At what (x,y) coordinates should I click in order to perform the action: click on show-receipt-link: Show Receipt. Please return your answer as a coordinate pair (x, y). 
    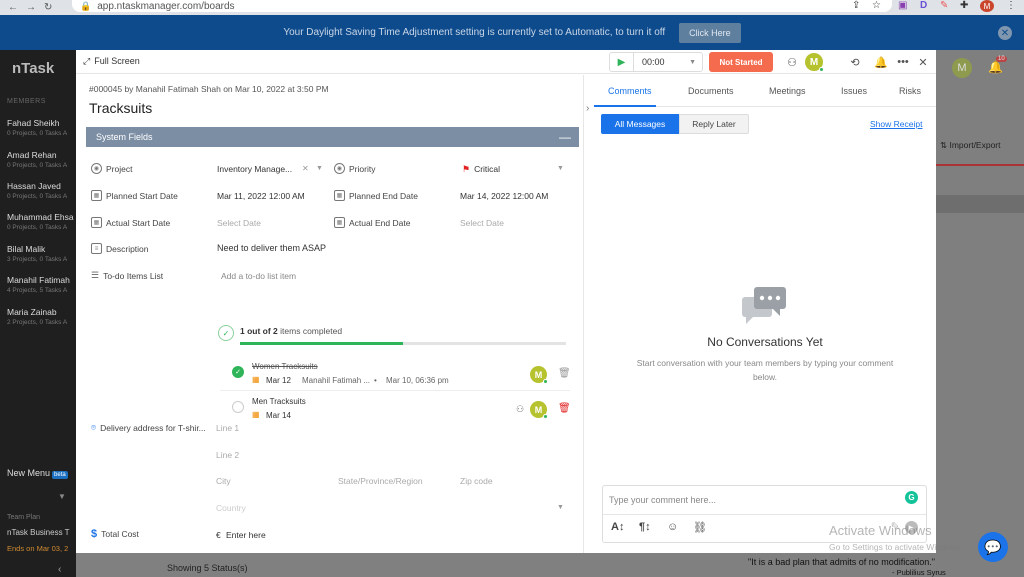
    Looking at the image, I should click on (896, 124).